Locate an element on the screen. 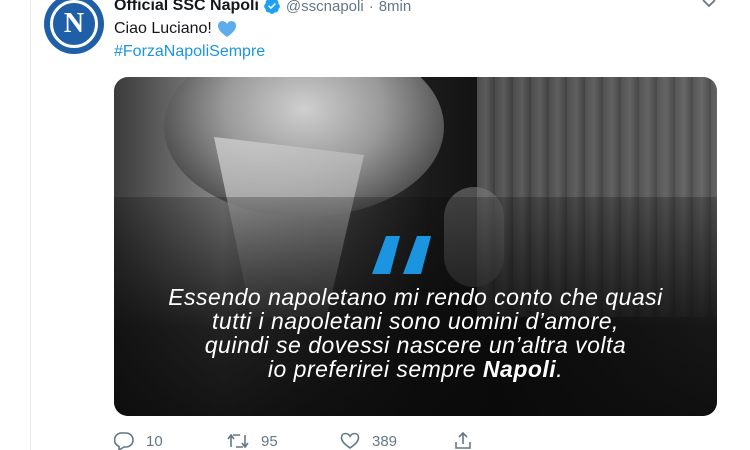 This screenshot has height=450, width=750. tweet-header: Official SSC Napoli @sscnapoli · 8min is located at coordinates (262, 8).